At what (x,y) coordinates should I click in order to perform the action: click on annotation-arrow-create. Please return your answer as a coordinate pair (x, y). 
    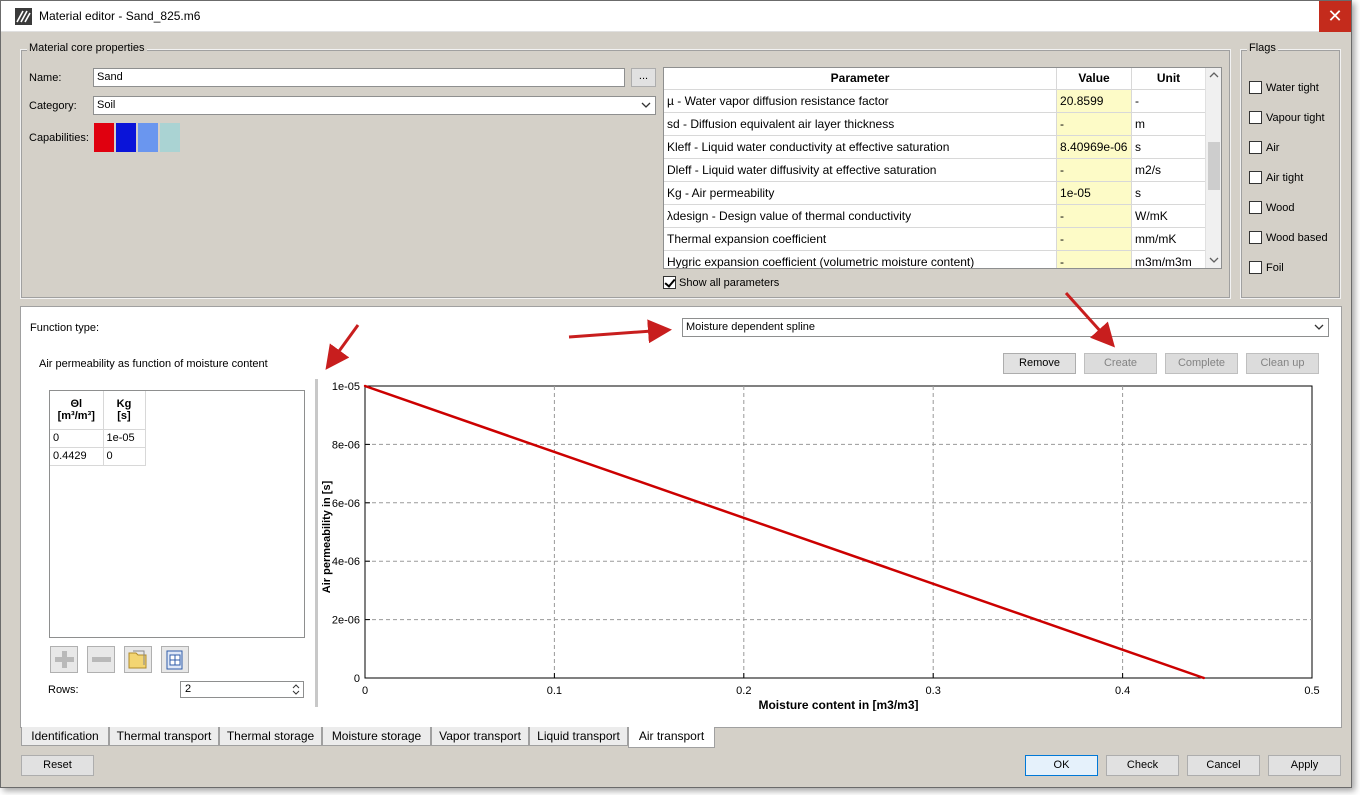
    Looking at the image, I should click on (1090, 319).